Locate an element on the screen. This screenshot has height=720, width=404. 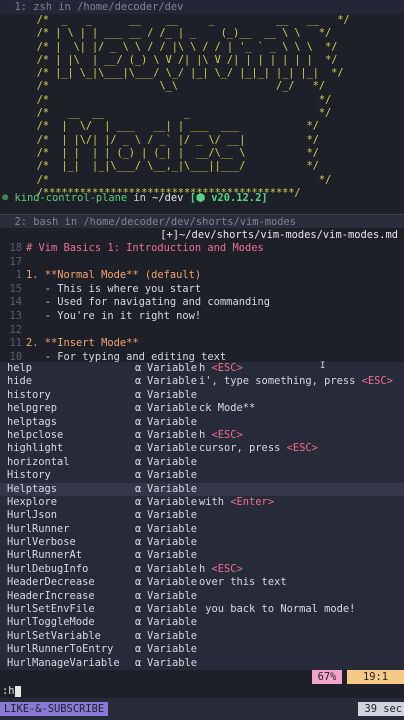
editor-line: 12 is located at coordinates (202, 331).